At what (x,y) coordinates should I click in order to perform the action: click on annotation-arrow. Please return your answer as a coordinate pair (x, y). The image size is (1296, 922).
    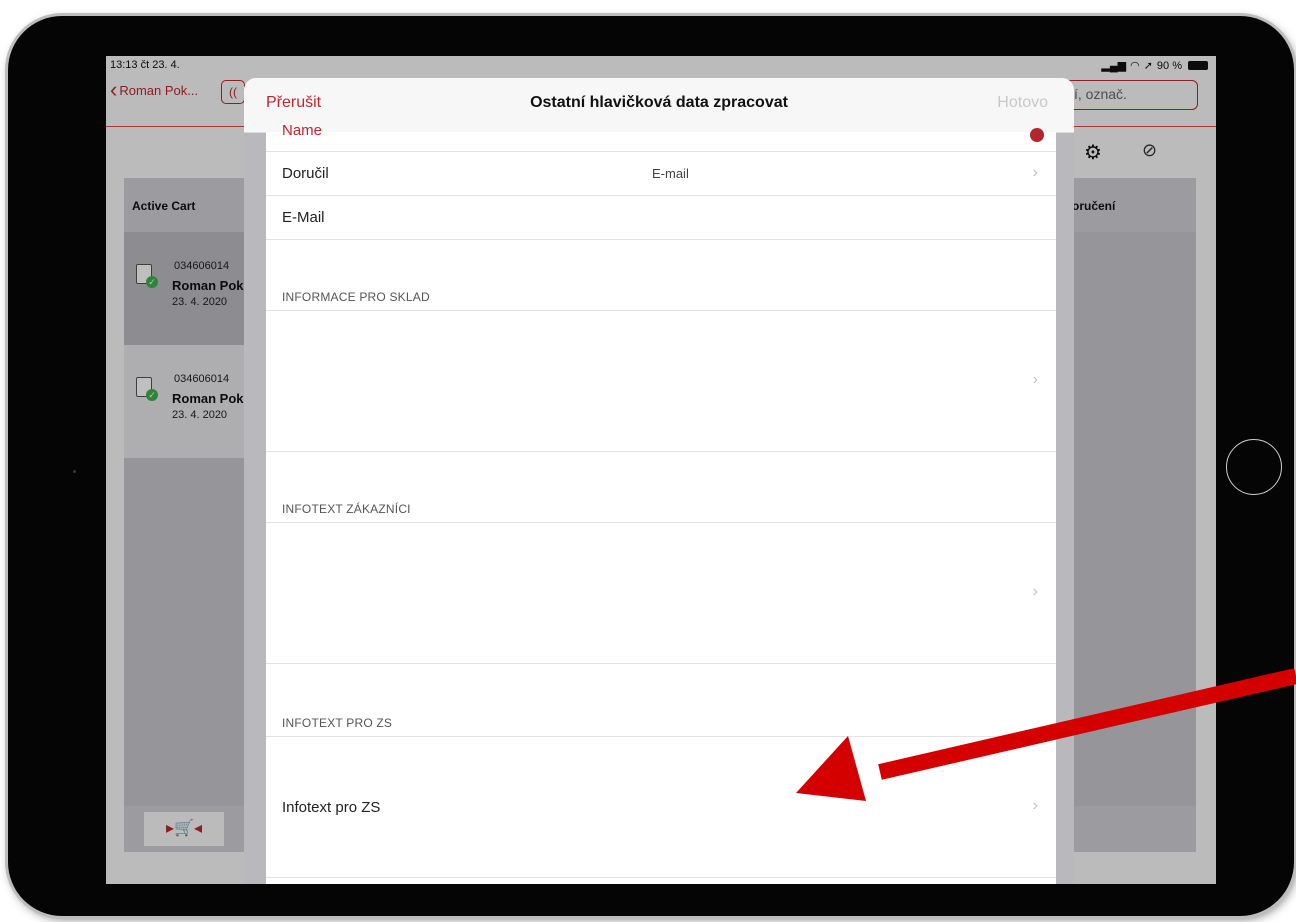
    Looking at the image, I should click on (1046, 734).